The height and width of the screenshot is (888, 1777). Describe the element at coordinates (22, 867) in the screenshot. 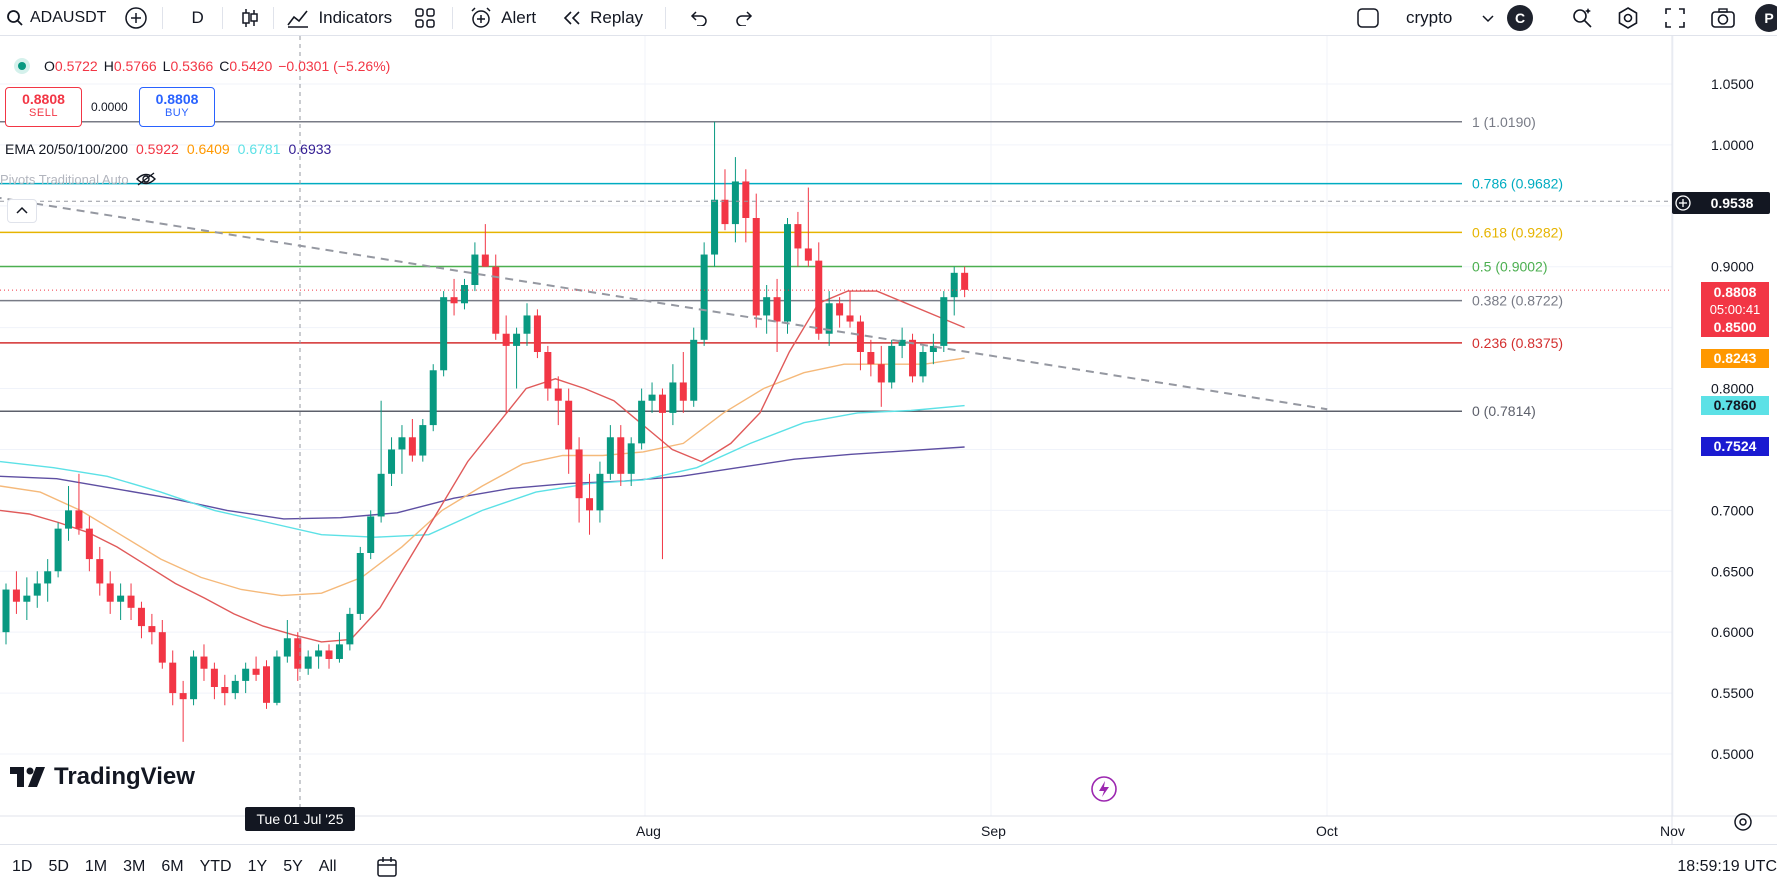

I see `timeframe-1d: 1D` at that location.